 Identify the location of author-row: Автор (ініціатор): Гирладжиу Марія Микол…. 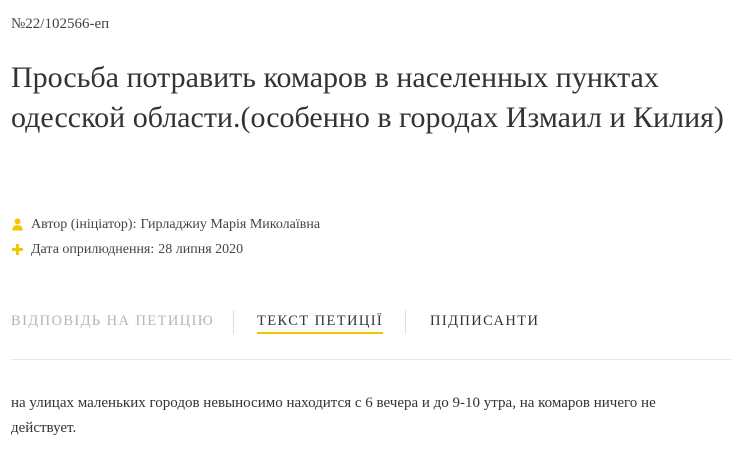
(165, 224).